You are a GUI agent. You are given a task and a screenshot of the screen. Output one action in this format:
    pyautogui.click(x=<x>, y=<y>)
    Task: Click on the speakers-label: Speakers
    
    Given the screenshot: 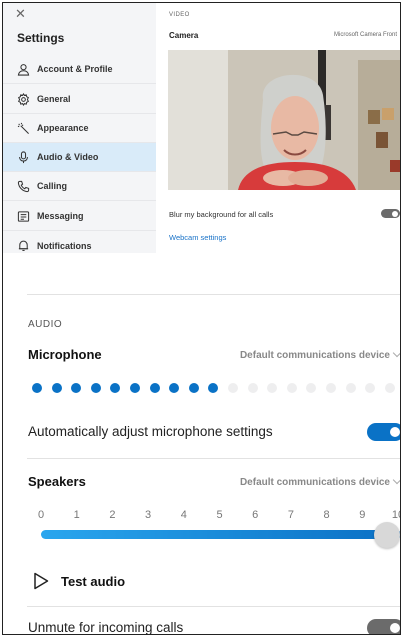 What is the action you would take?
    pyautogui.click(x=57, y=481)
    